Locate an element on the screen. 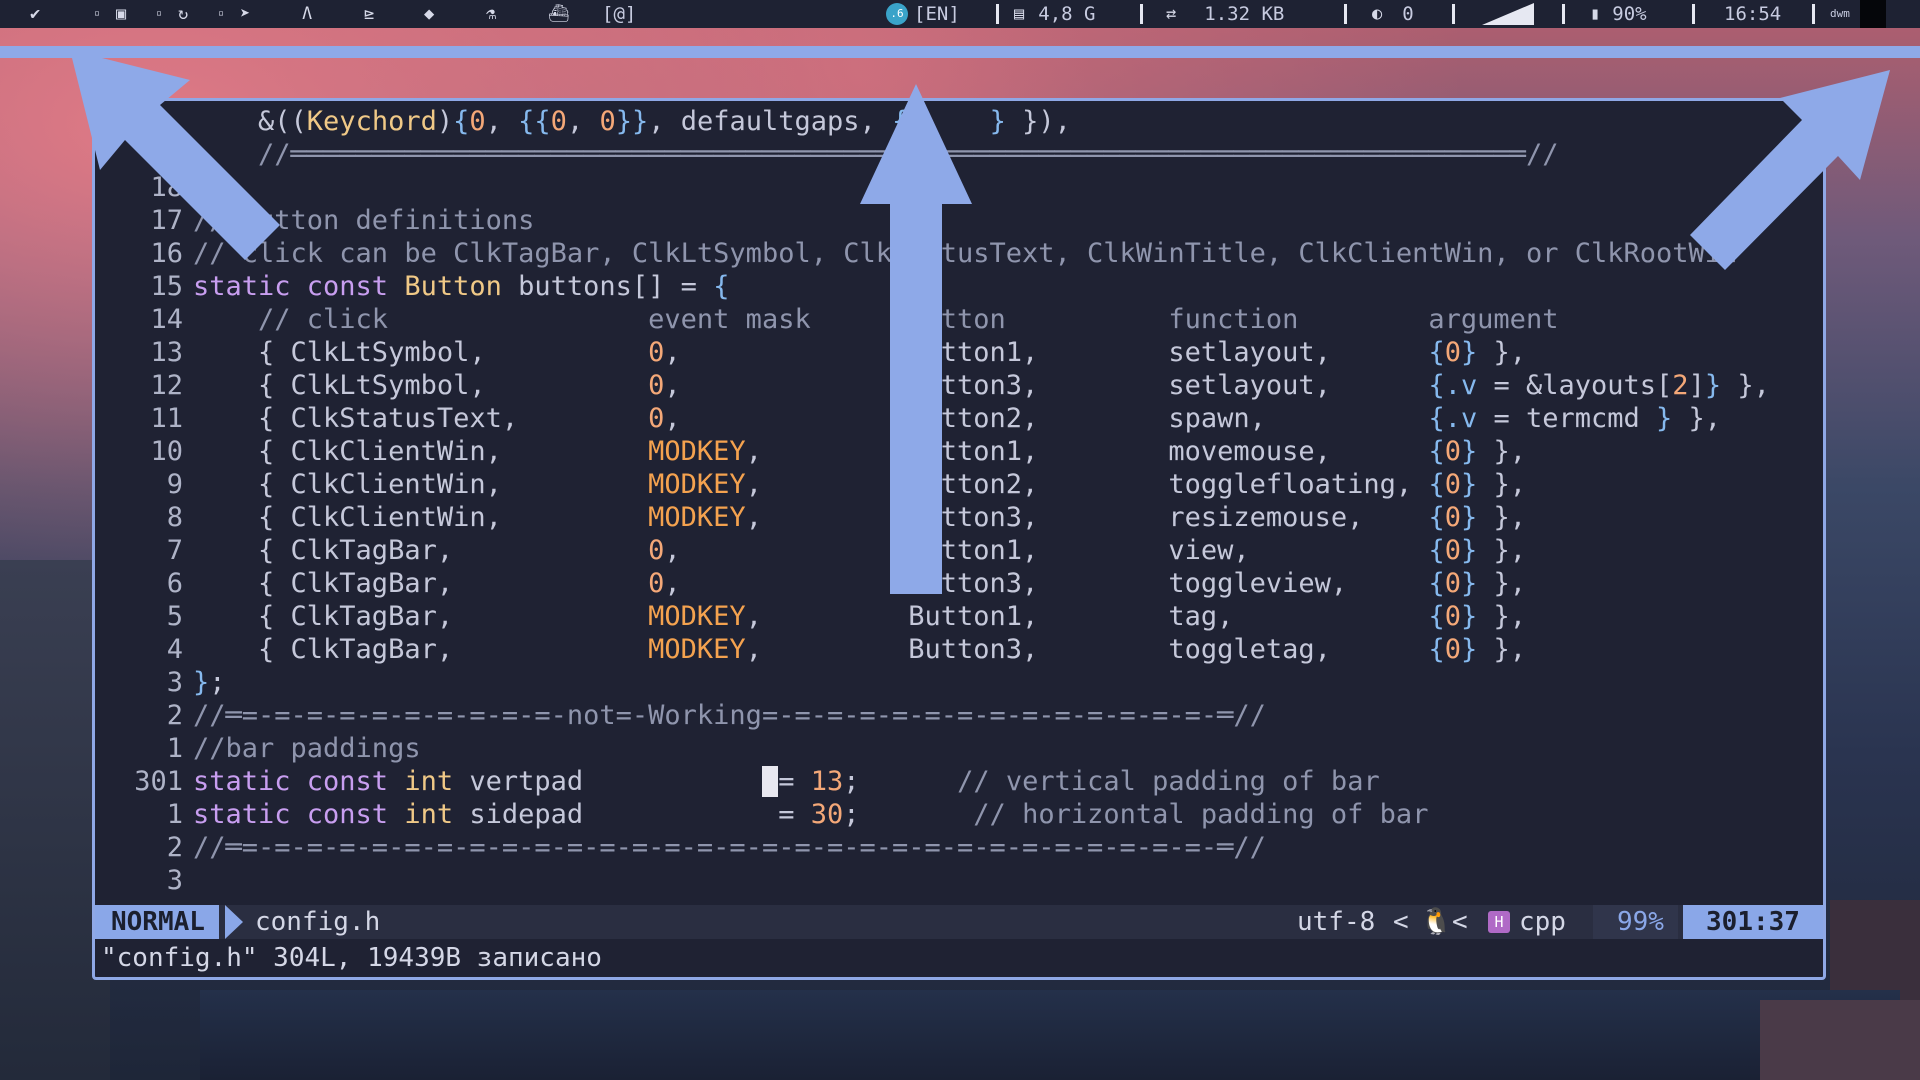 The image size is (1920, 1080). code-line: 1 //bar paddings is located at coordinates (258, 748).